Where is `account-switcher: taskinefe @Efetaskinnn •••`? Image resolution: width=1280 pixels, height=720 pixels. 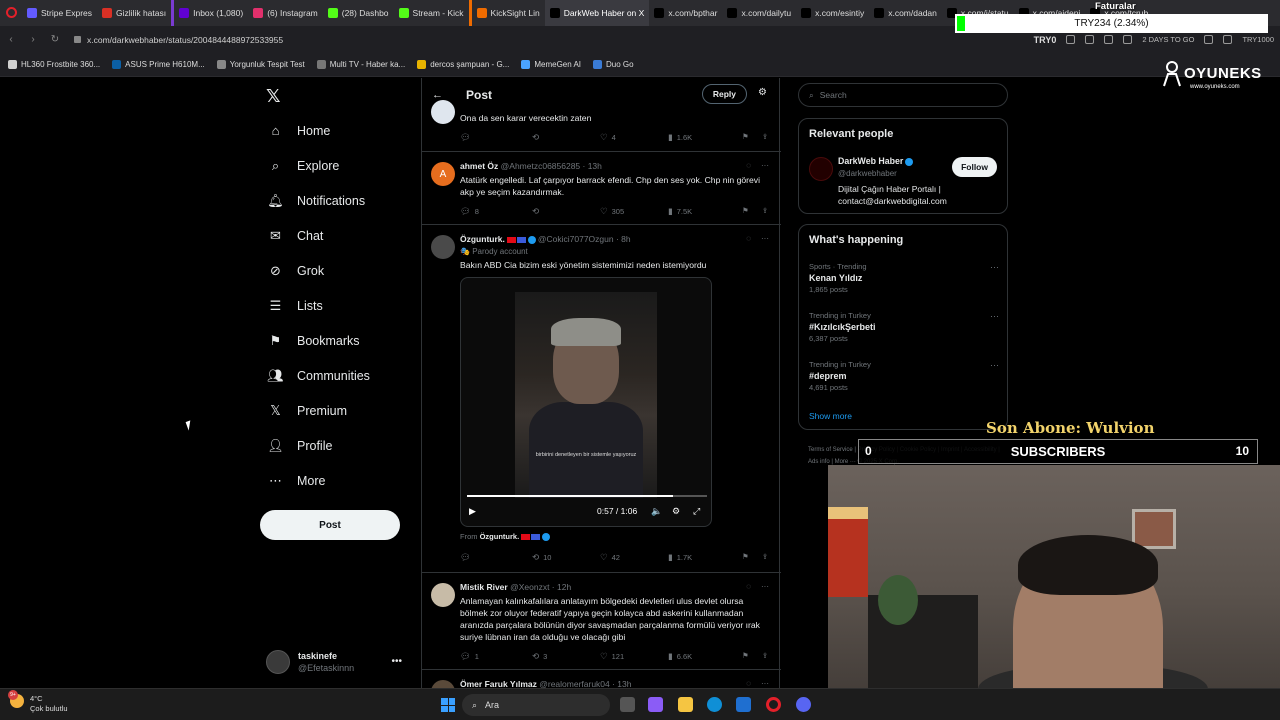 account-switcher: taskinefe @Efetaskinnn ••• is located at coordinates (339, 662).